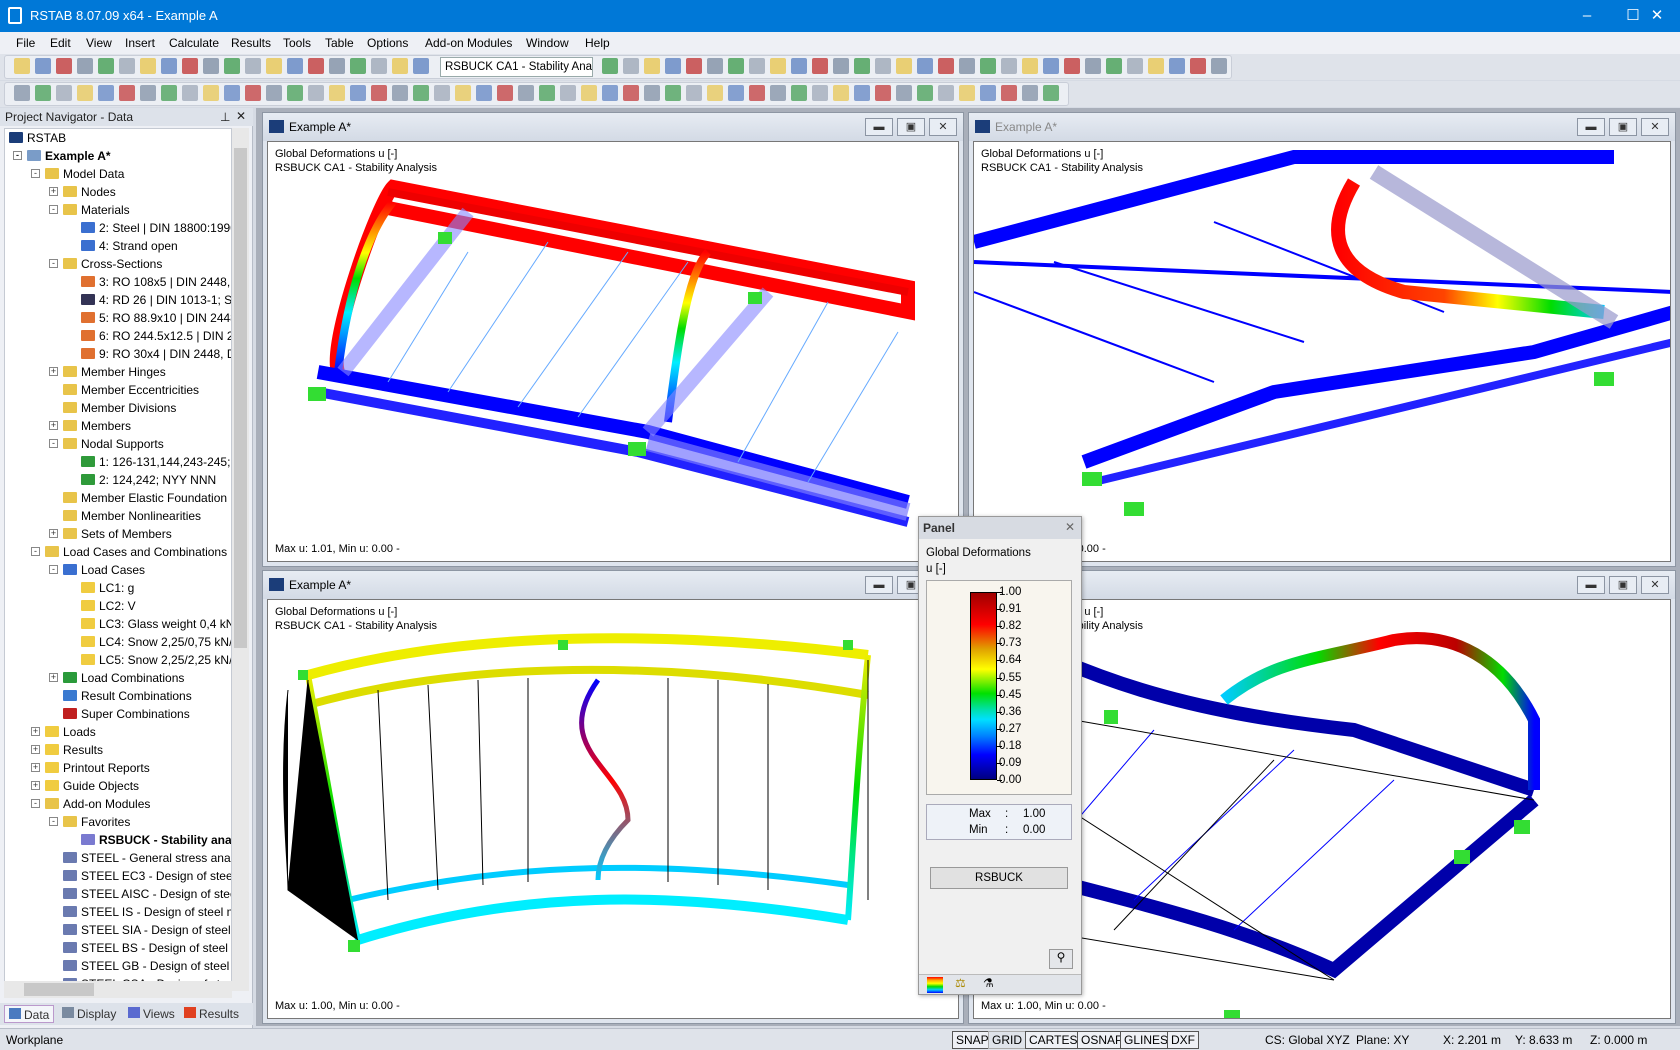 Image resolution: width=1680 pixels, height=1050 pixels. Describe the element at coordinates (251, 43) in the screenshot. I see `menu-results: Results` at that location.